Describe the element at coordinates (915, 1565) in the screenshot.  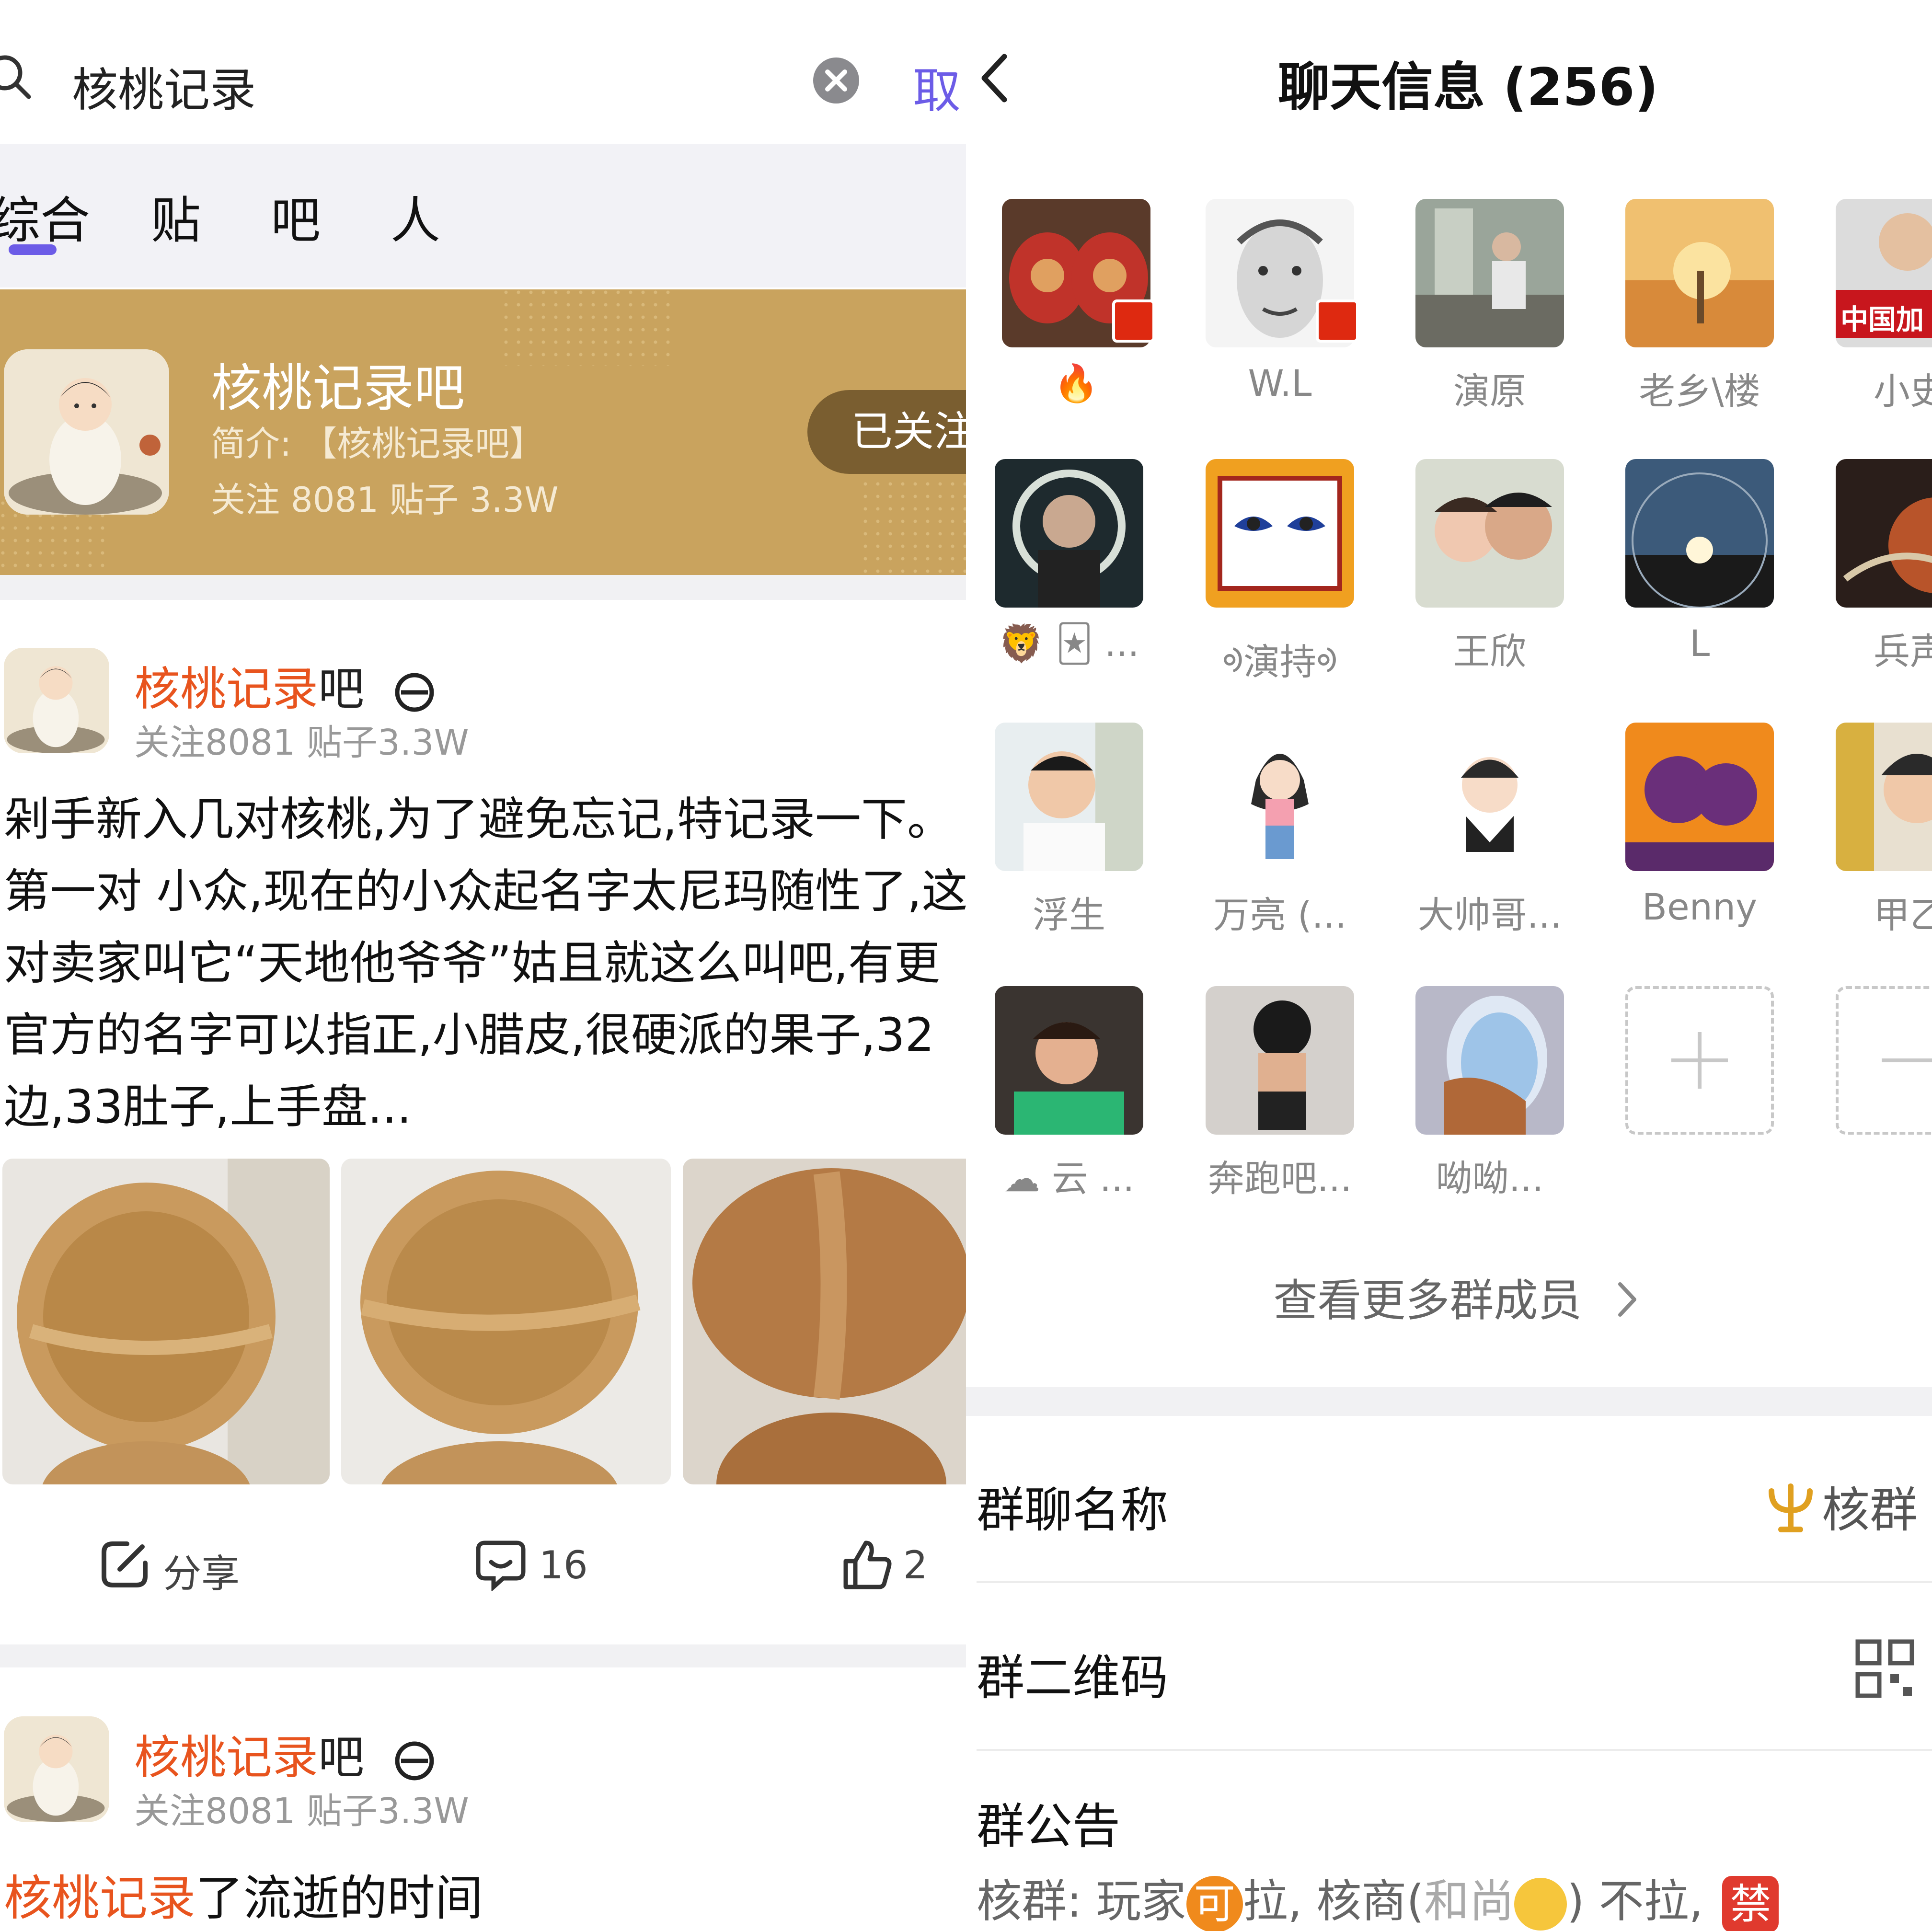
I see `like-count: 2` at that location.